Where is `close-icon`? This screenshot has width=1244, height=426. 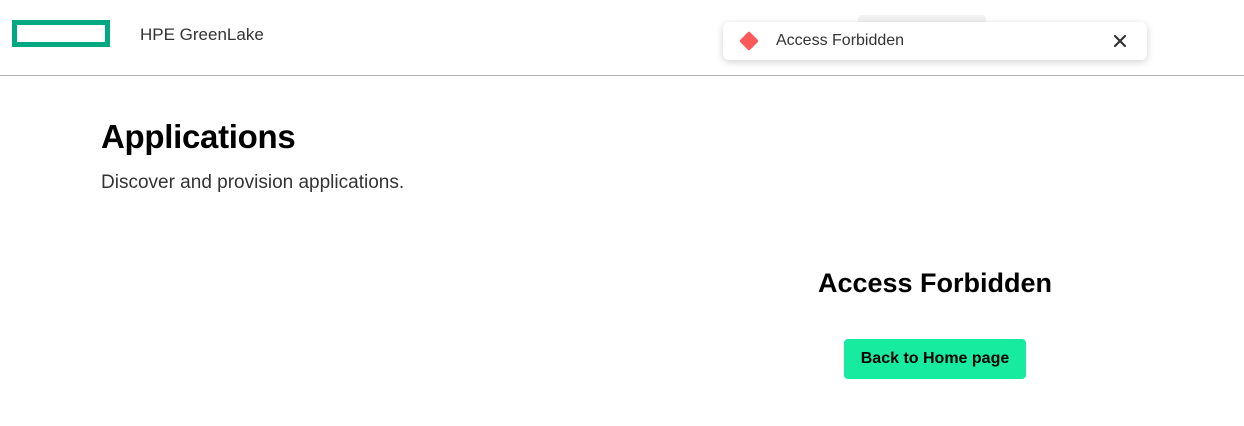
close-icon is located at coordinates (1120, 41).